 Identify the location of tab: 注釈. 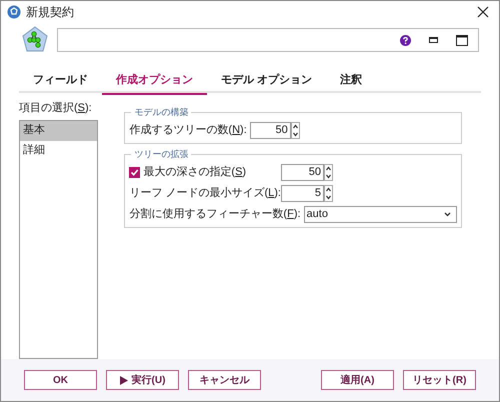
(351, 81).